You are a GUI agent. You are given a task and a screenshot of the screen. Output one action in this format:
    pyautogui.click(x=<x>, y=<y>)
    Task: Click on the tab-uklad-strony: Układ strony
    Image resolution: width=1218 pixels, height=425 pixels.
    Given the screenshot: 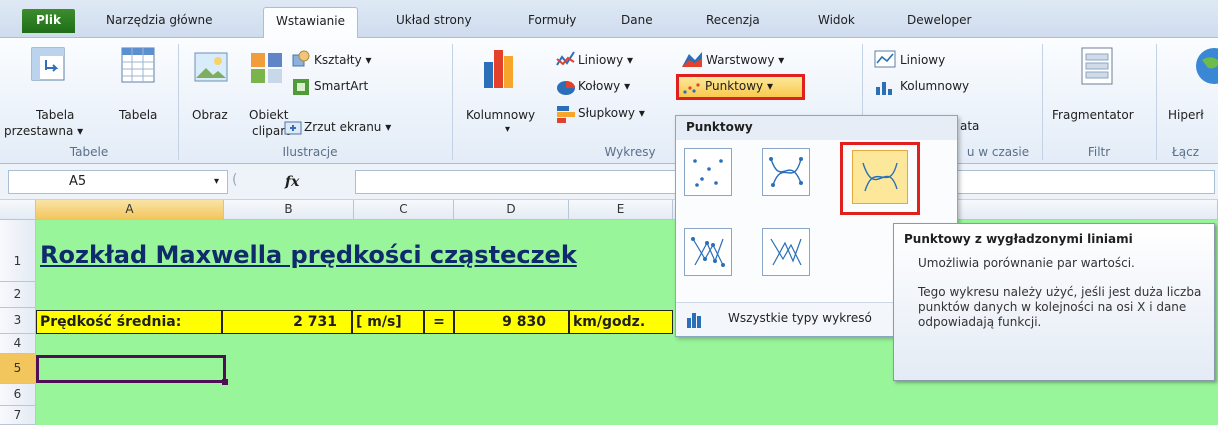 What is the action you would take?
    pyautogui.click(x=434, y=20)
    